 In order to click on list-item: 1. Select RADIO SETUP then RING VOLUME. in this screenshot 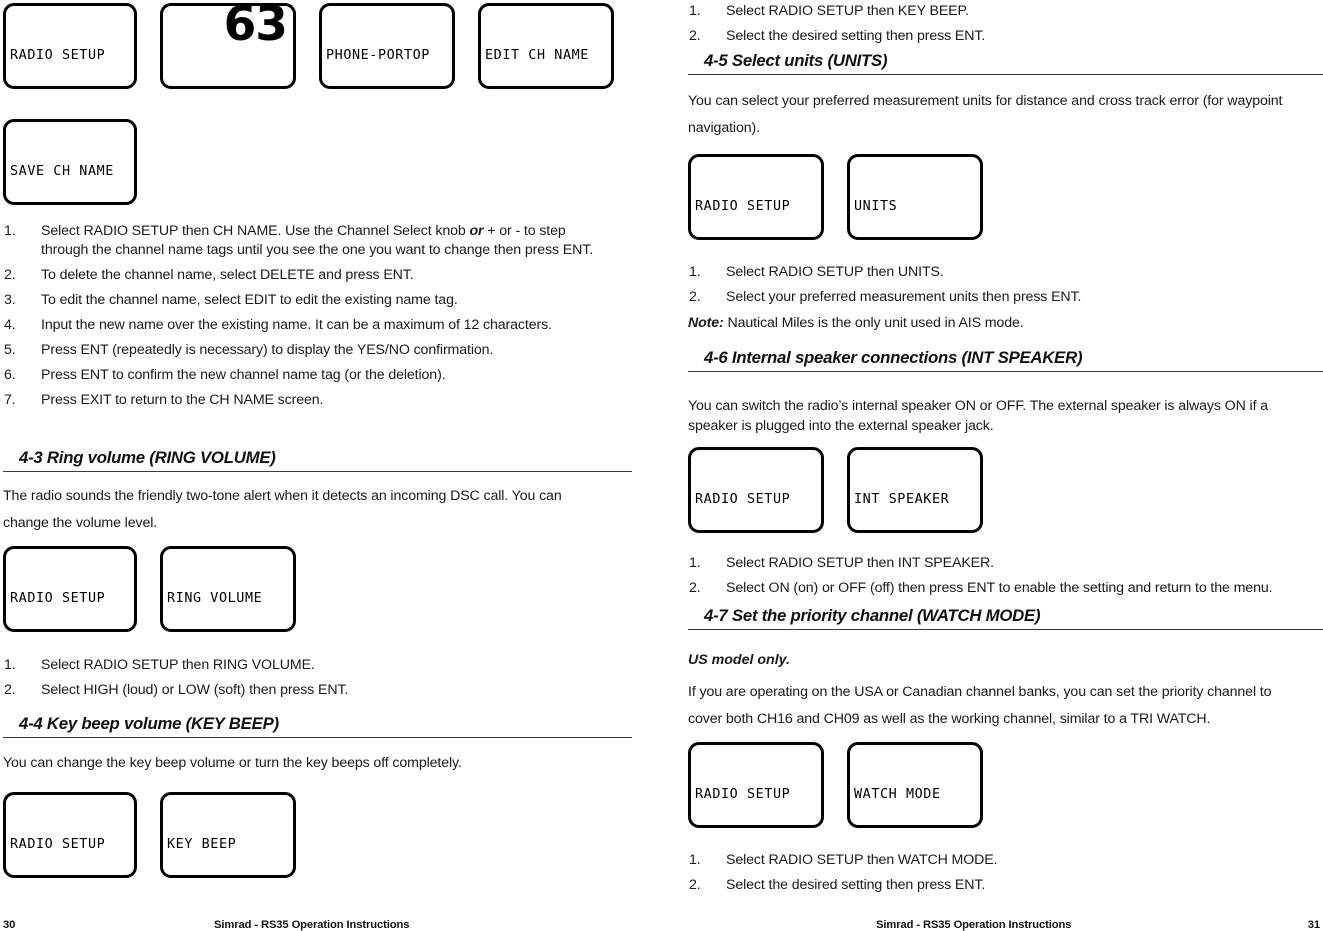, I will do `click(307, 665)`.